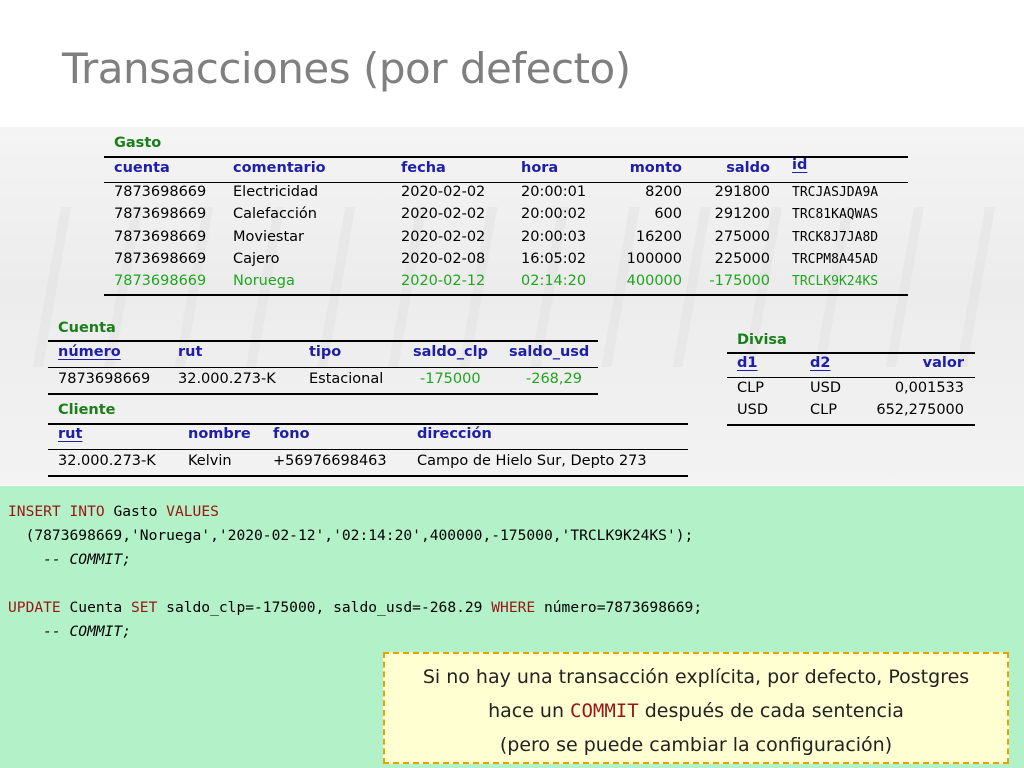 Image resolution: width=1024 pixels, height=768 pixels. Describe the element at coordinates (443, 281) in the screenshot. I see `gasto-cell-fecha: 2020-02-12` at that location.